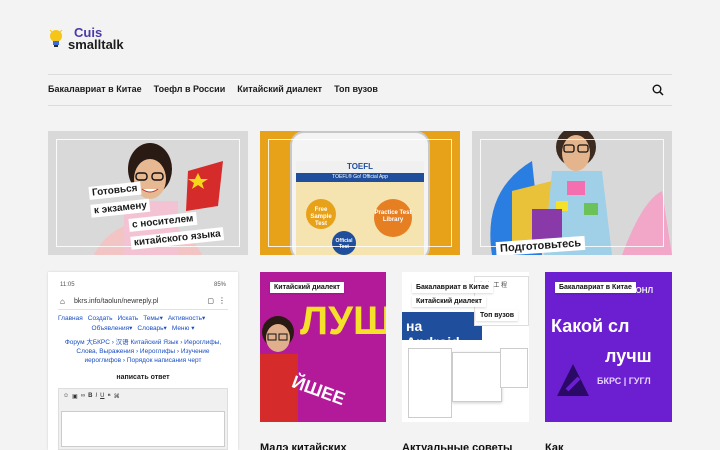 This screenshot has width=720, height=450. What do you see at coordinates (115, 190) in the screenshot?
I see `caption-line: Готовься` at bounding box center [115, 190].